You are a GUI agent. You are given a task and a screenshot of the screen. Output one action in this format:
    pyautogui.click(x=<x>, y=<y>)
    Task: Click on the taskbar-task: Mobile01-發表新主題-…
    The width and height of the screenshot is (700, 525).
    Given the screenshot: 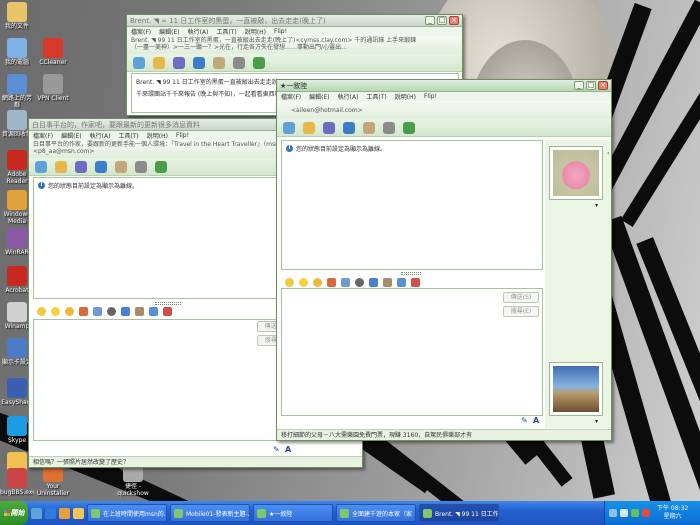 What is the action you would take?
    pyautogui.click(x=210, y=513)
    